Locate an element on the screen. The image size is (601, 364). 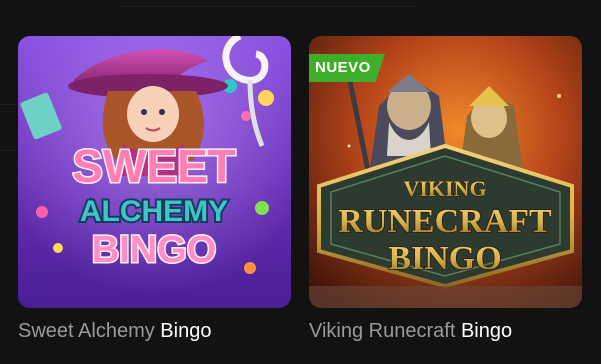
game-title-viking-runecraft-bingo: Viking Runecraft Bingo is located at coordinates (445, 331).